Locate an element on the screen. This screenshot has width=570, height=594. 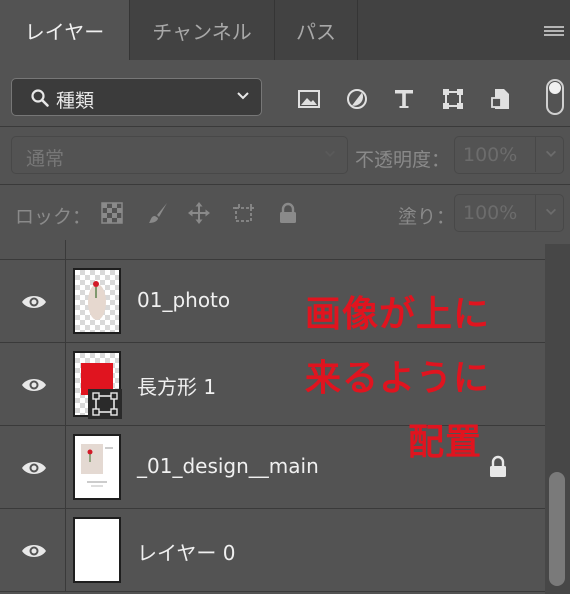
panel-tab-bar: レイヤー チャンネル パス is located at coordinates (285, 30).